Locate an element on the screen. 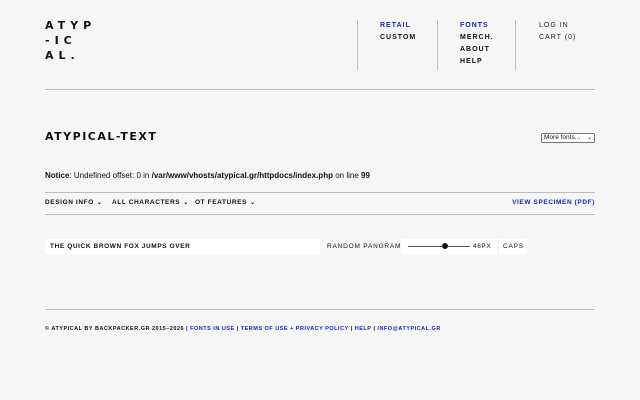 The image size is (640, 400). footer-terms-link: TERMS OF USE + PRIVACY POLICY is located at coordinates (295, 329).